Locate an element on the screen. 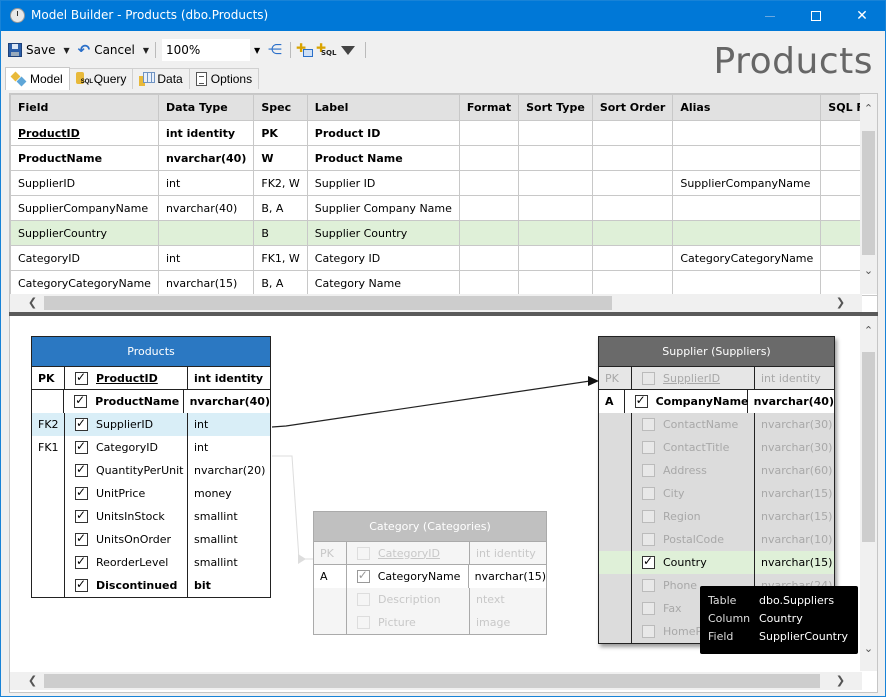 This screenshot has width=886, height=697. entity-field-row: UnitsInStock smallint is located at coordinates (151, 516).